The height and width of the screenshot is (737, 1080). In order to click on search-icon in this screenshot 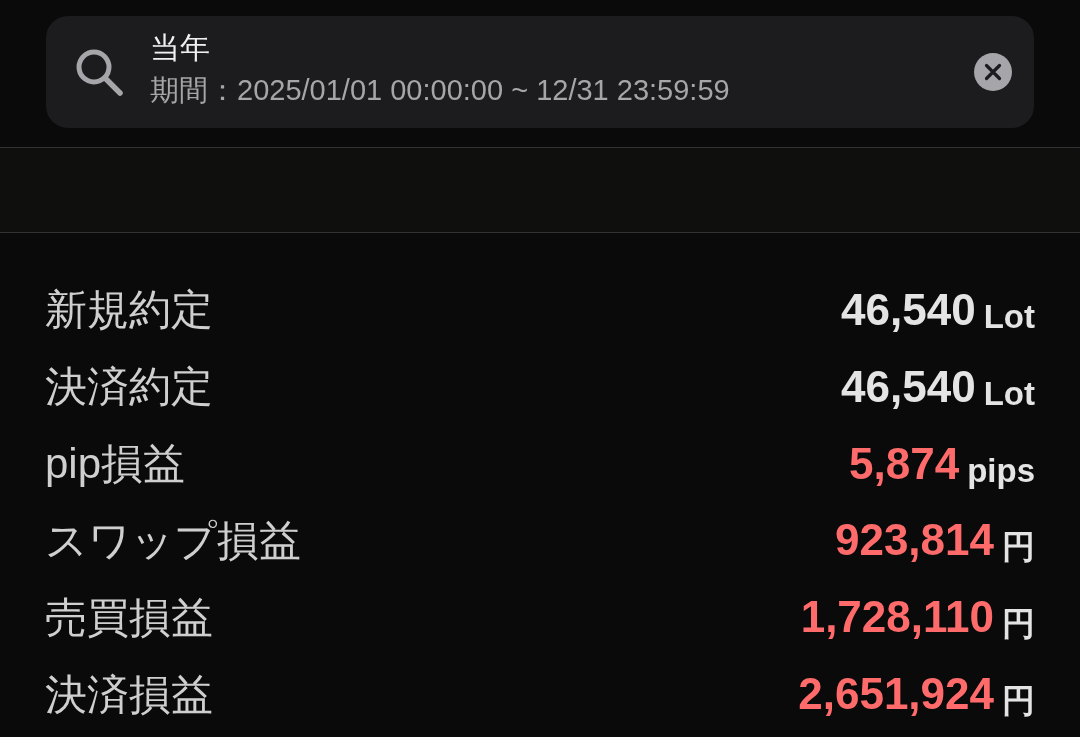, I will do `click(99, 72)`.